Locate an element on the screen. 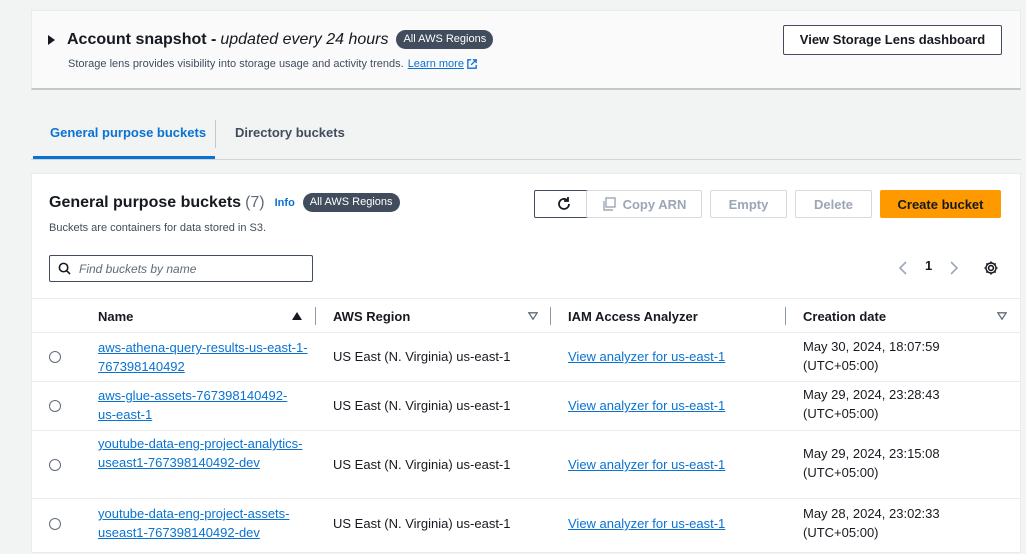 This screenshot has width=1026, height=554. learn-more-link: Learn more is located at coordinates (436, 64).